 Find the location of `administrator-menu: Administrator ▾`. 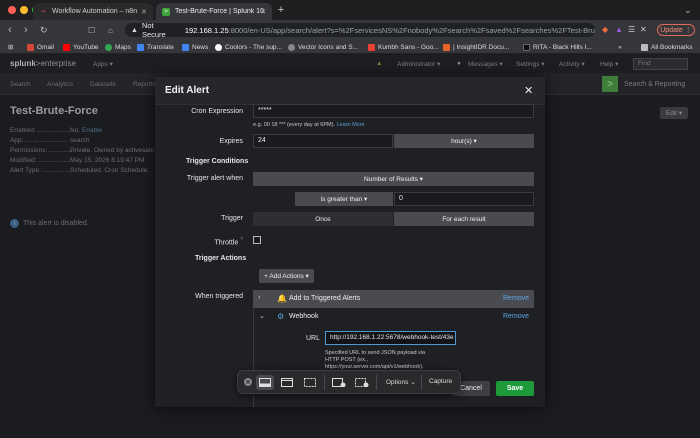

administrator-menu: Administrator ▾ is located at coordinates (418, 64).